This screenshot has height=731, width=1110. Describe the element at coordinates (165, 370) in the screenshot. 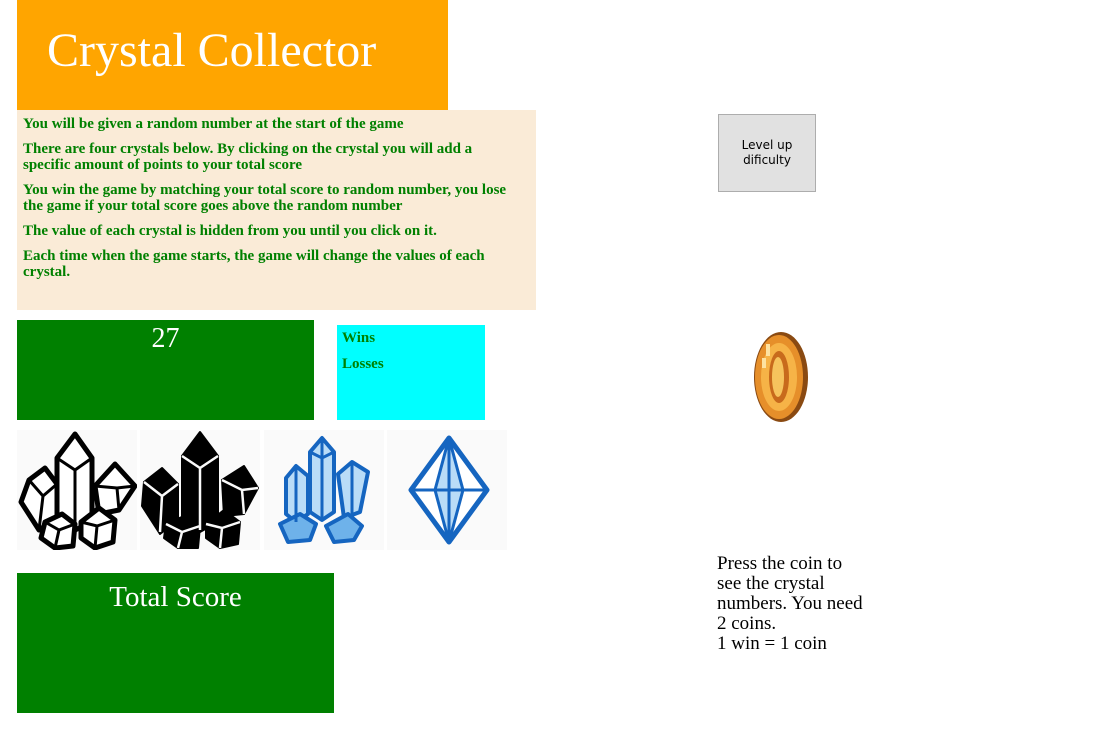

I see `random-number-box: 27` at that location.